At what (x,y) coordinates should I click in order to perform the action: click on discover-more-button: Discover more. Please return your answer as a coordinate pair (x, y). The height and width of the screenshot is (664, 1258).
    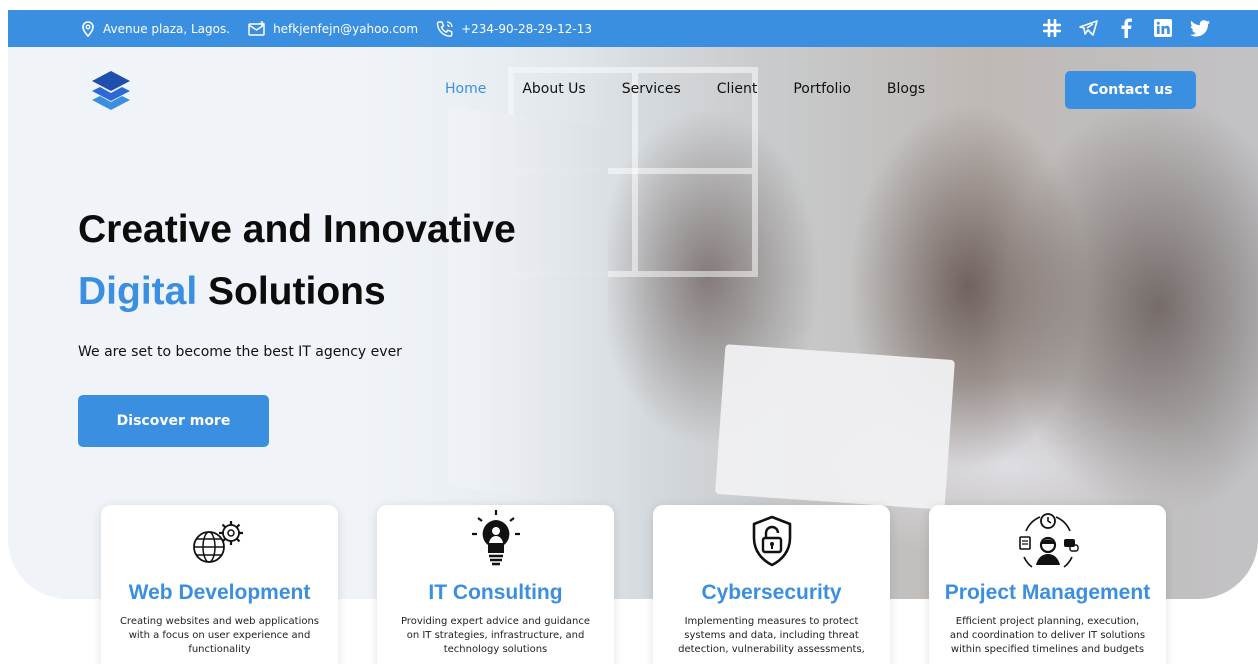
    Looking at the image, I should click on (173, 421).